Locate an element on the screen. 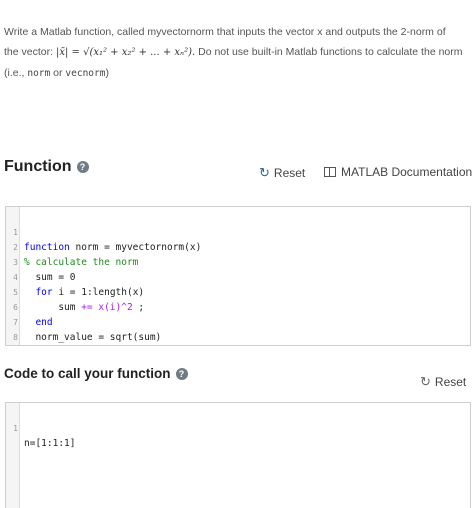 The image size is (474, 508). code-line: 5 sum += x(i)^2 ; is located at coordinates (238, 291).